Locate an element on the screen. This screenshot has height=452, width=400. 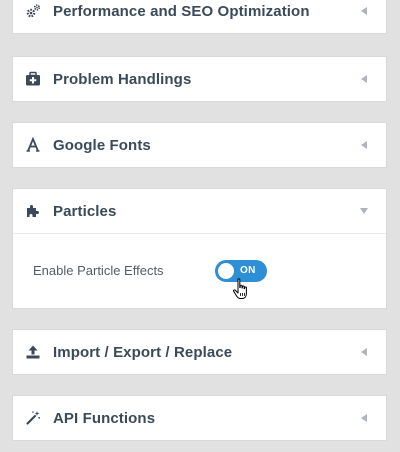
toggle-knob is located at coordinates (226, 271).